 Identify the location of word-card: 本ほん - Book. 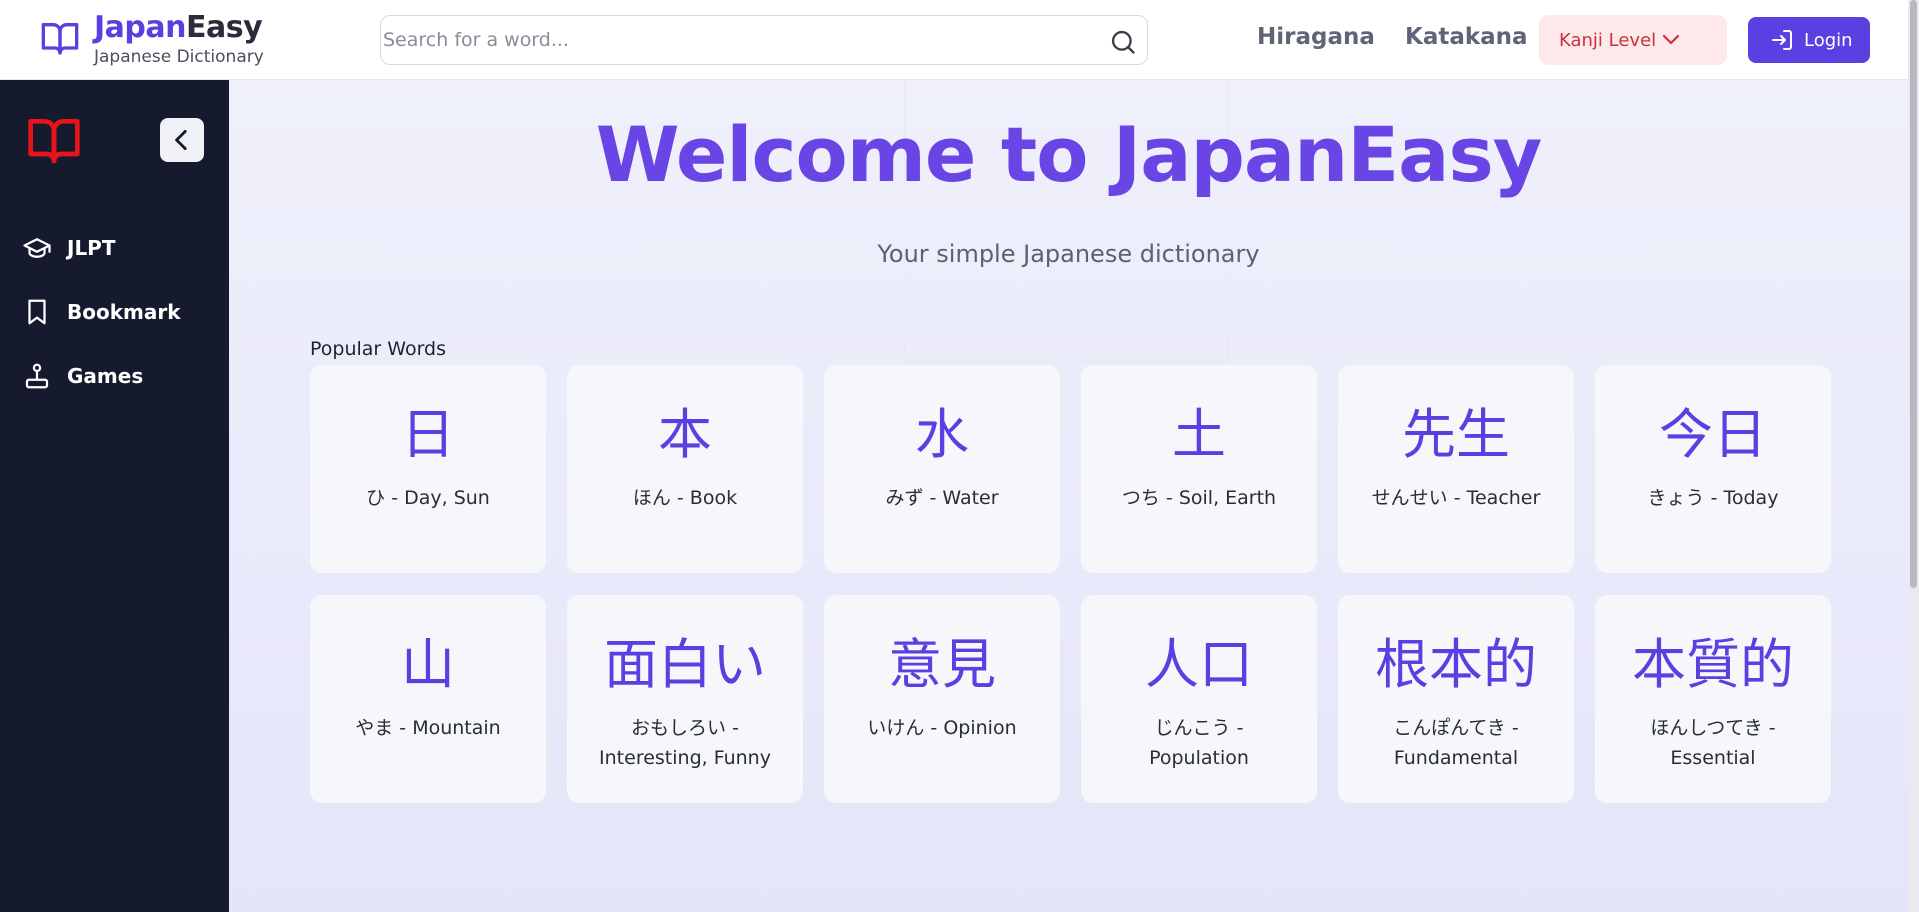
(685, 469).